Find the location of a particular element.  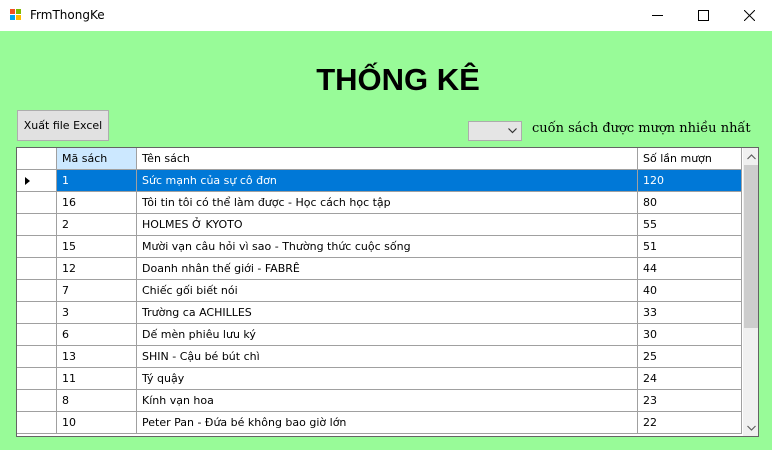

column-header-so-lan-muon: Số lần mượn is located at coordinates (690, 159).